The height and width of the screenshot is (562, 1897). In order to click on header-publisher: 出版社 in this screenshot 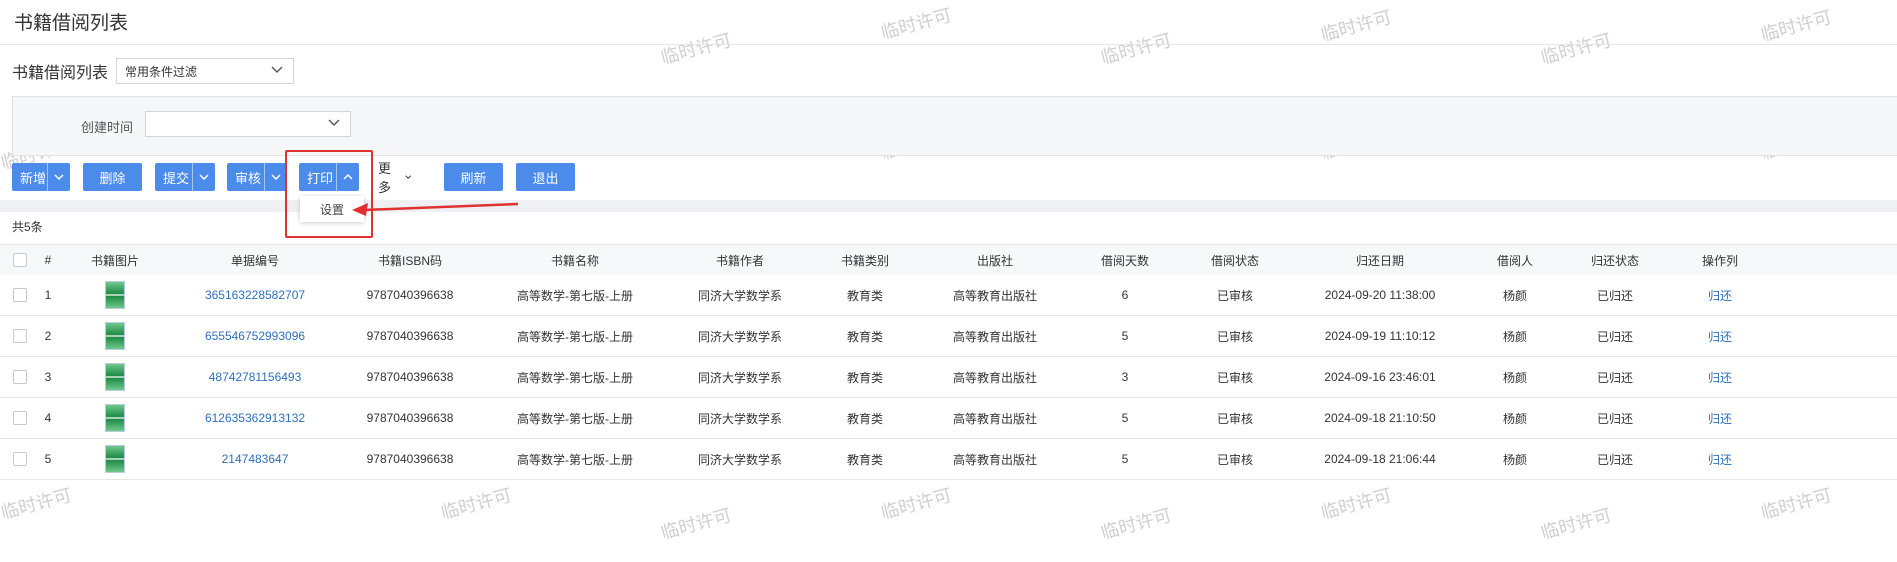, I will do `click(994, 260)`.